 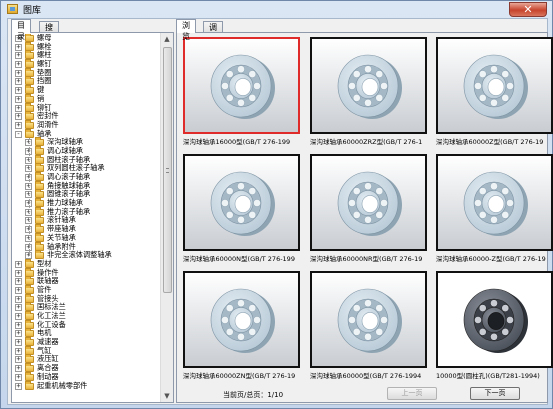 What do you see at coordinates (87, 55) in the screenshot?
I see `tree-item: + 螺柱` at bounding box center [87, 55].